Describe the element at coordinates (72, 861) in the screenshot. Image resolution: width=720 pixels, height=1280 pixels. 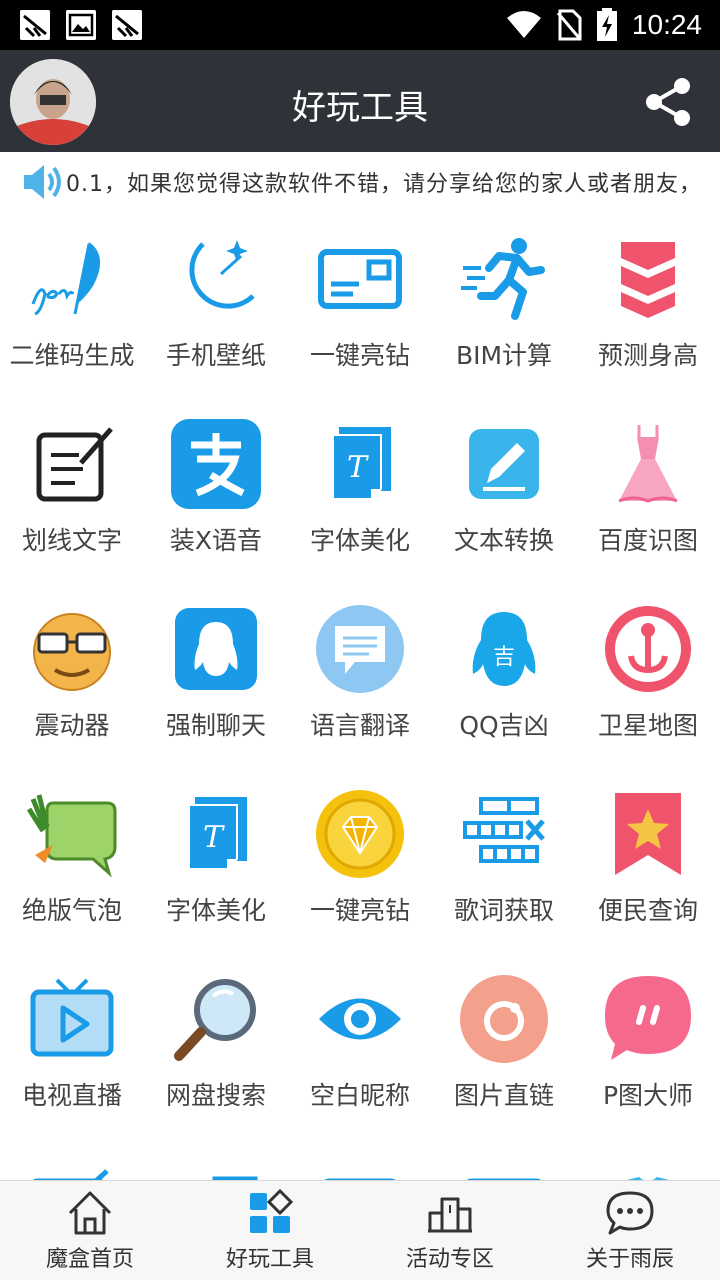
I see `tool-item: 绝版气泡` at that location.